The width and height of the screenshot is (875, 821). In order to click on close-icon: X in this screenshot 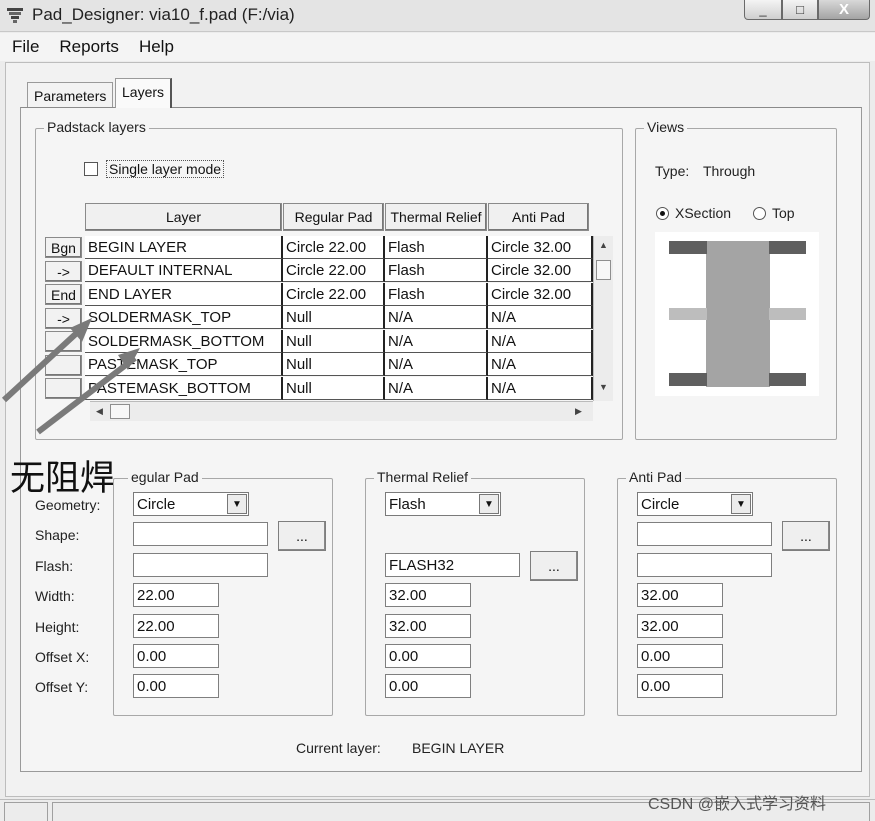, I will do `click(843, 9)`.